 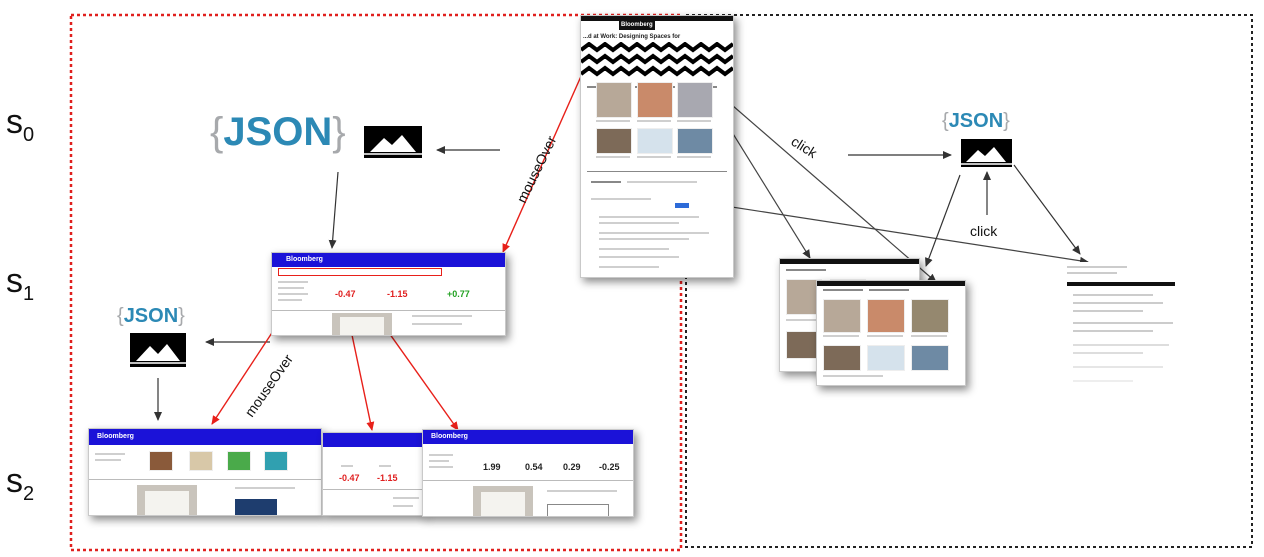 What do you see at coordinates (492, 467) in the screenshot?
I see `market-value: 1.99` at bounding box center [492, 467].